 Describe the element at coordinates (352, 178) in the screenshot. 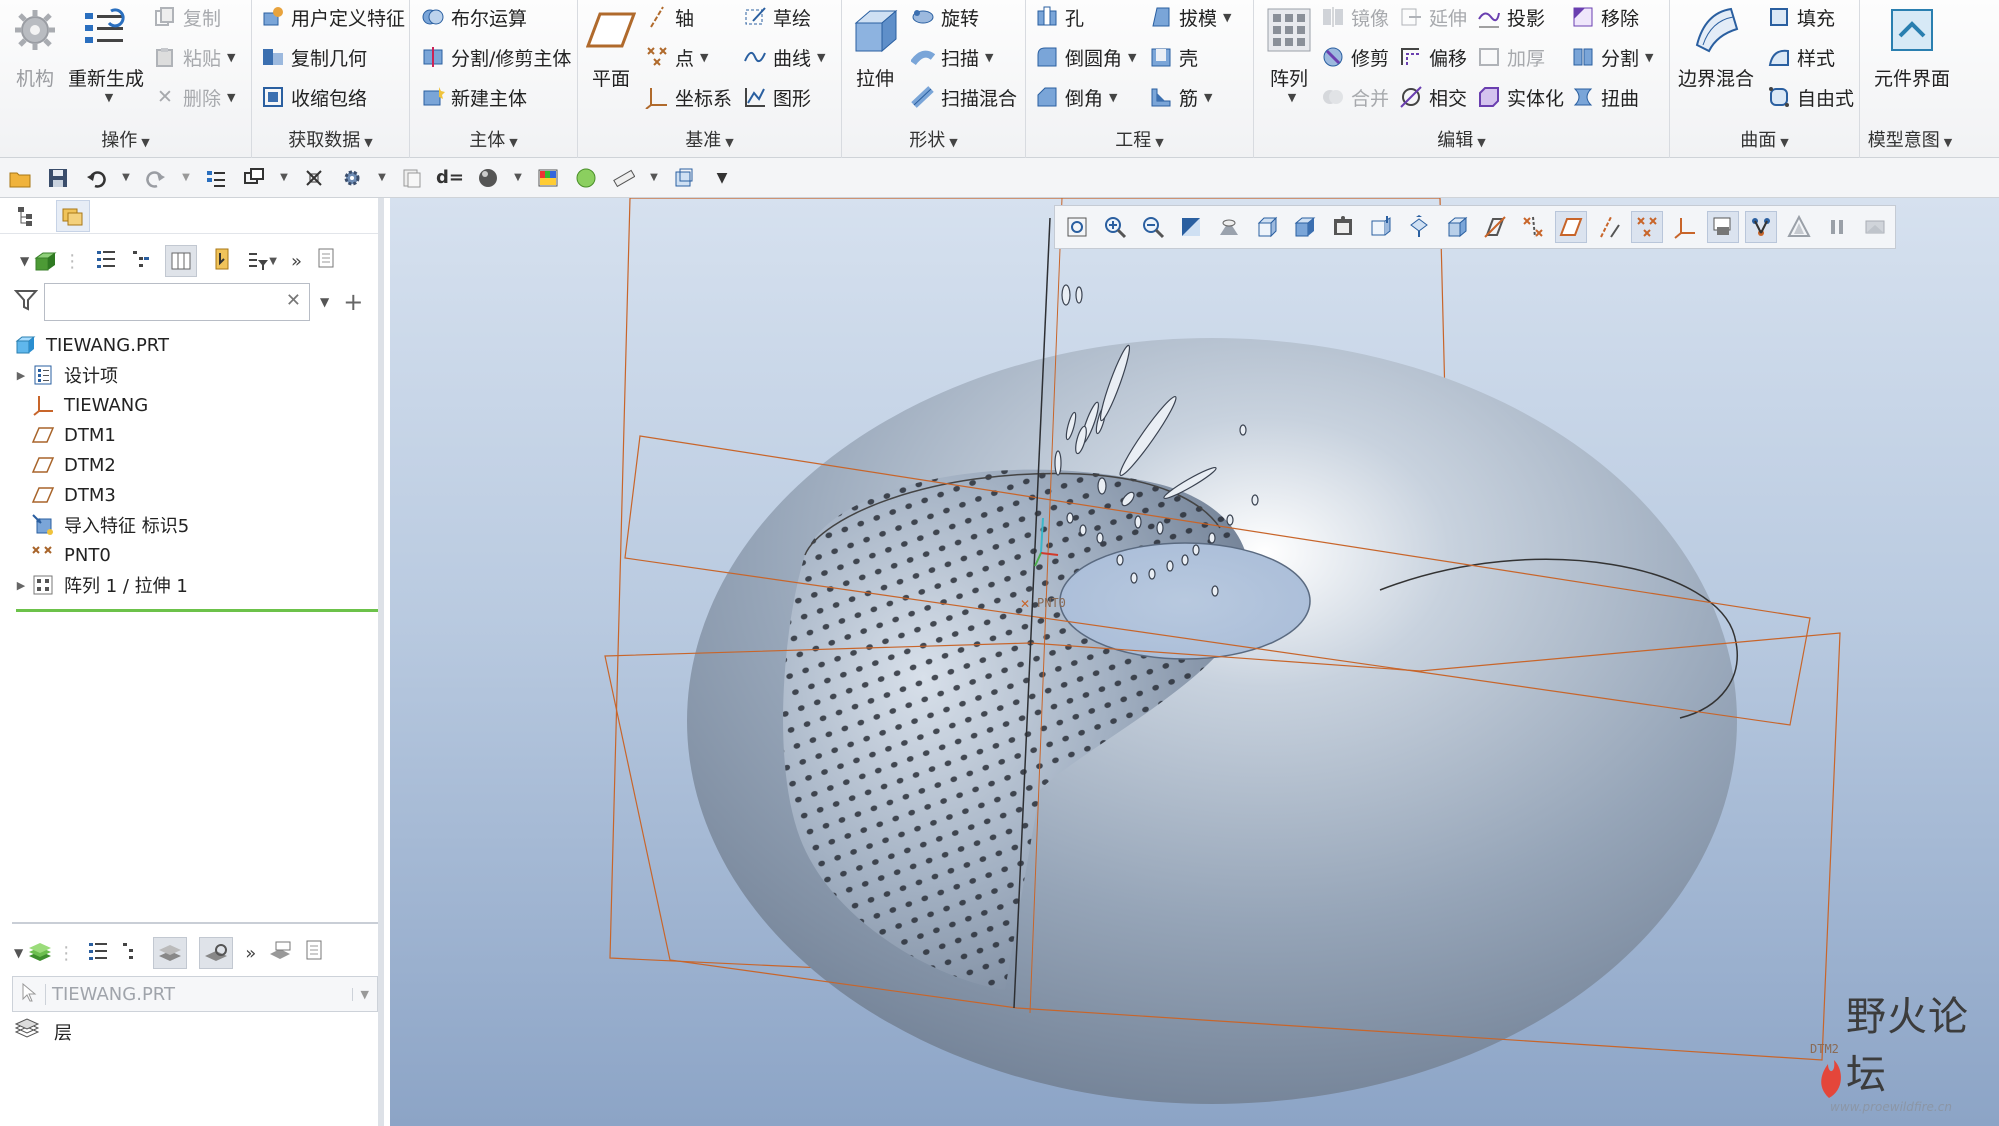

I see `settings-icon` at that location.